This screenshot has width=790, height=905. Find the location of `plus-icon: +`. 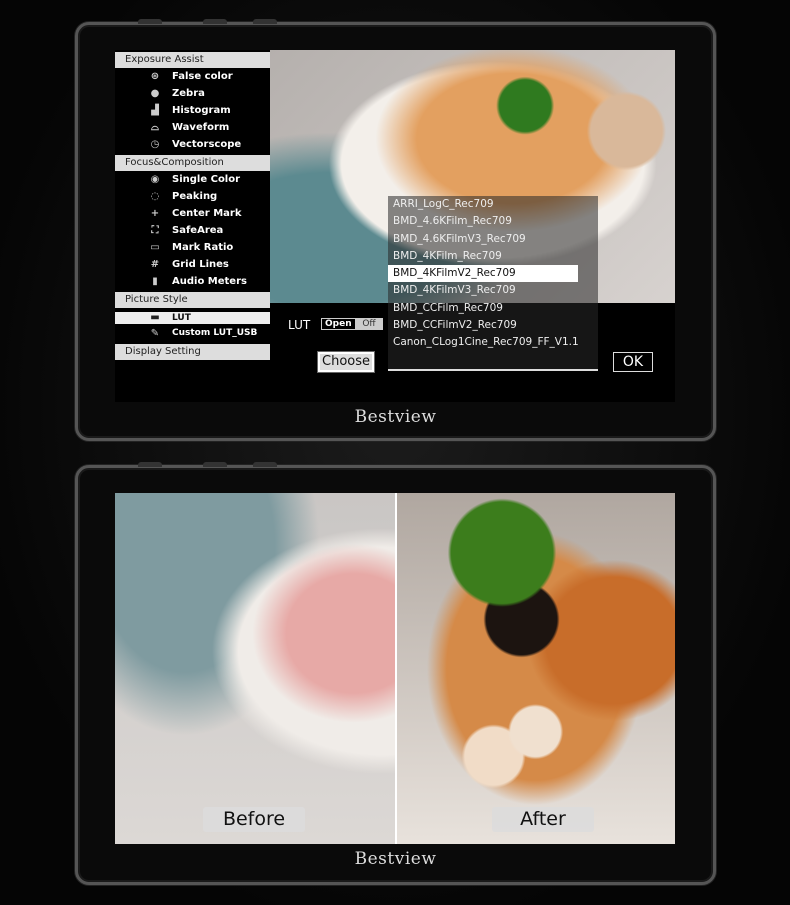

plus-icon: + is located at coordinates (155, 213).